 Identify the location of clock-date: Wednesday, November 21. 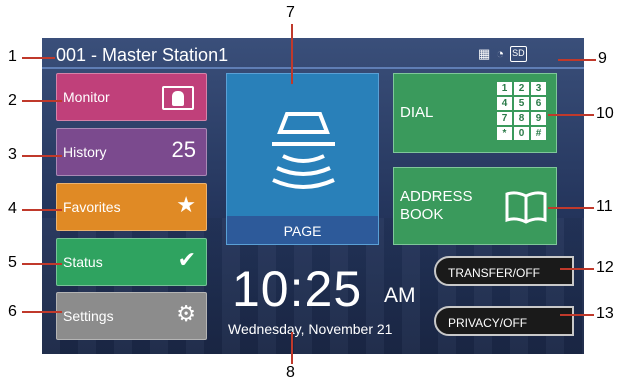
(310, 329).